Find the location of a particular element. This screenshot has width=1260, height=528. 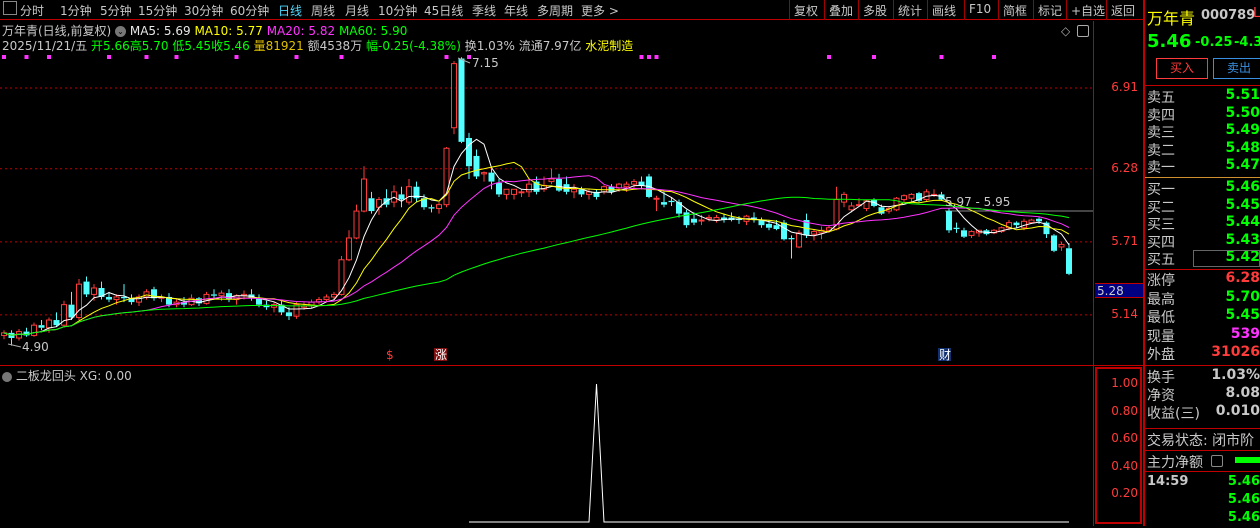

price-tick-label: 5.71 is located at coordinates (1124, 240).